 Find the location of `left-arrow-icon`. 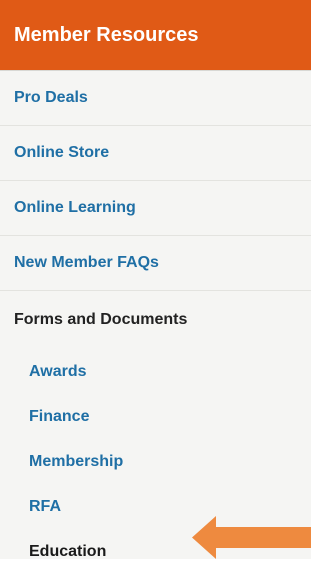

left-arrow-icon is located at coordinates (251, 537).